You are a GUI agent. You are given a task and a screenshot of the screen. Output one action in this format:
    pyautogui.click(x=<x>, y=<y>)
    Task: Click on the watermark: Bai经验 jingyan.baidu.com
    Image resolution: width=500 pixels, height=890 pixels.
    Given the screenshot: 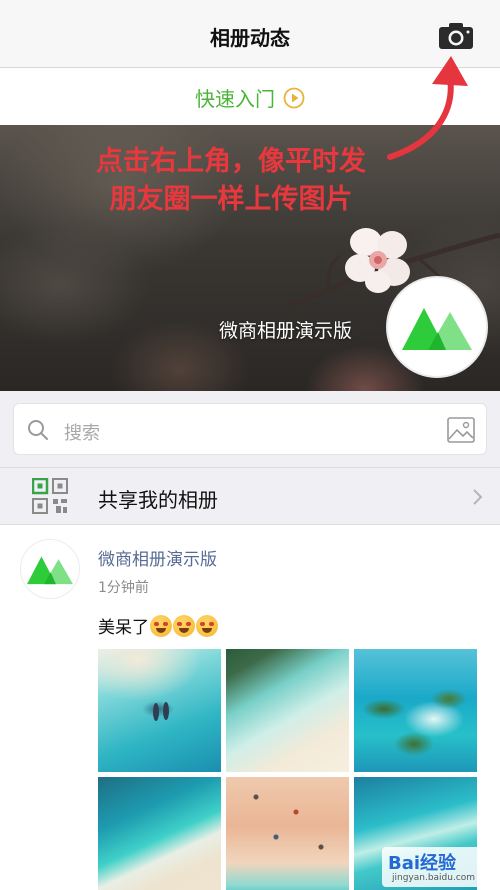 What is the action you would take?
    pyautogui.click(x=439, y=867)
    